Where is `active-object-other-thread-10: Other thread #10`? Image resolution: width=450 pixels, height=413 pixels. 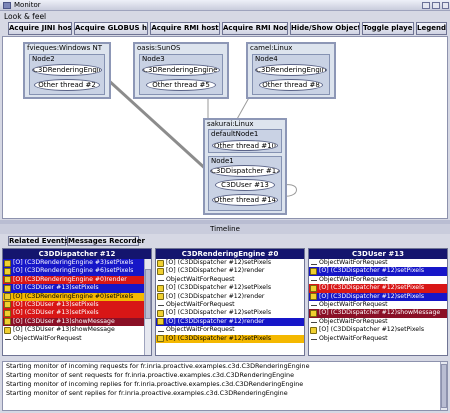
active-object-other-thread-10: Other thread #10 is located at coordinates (245, 145).